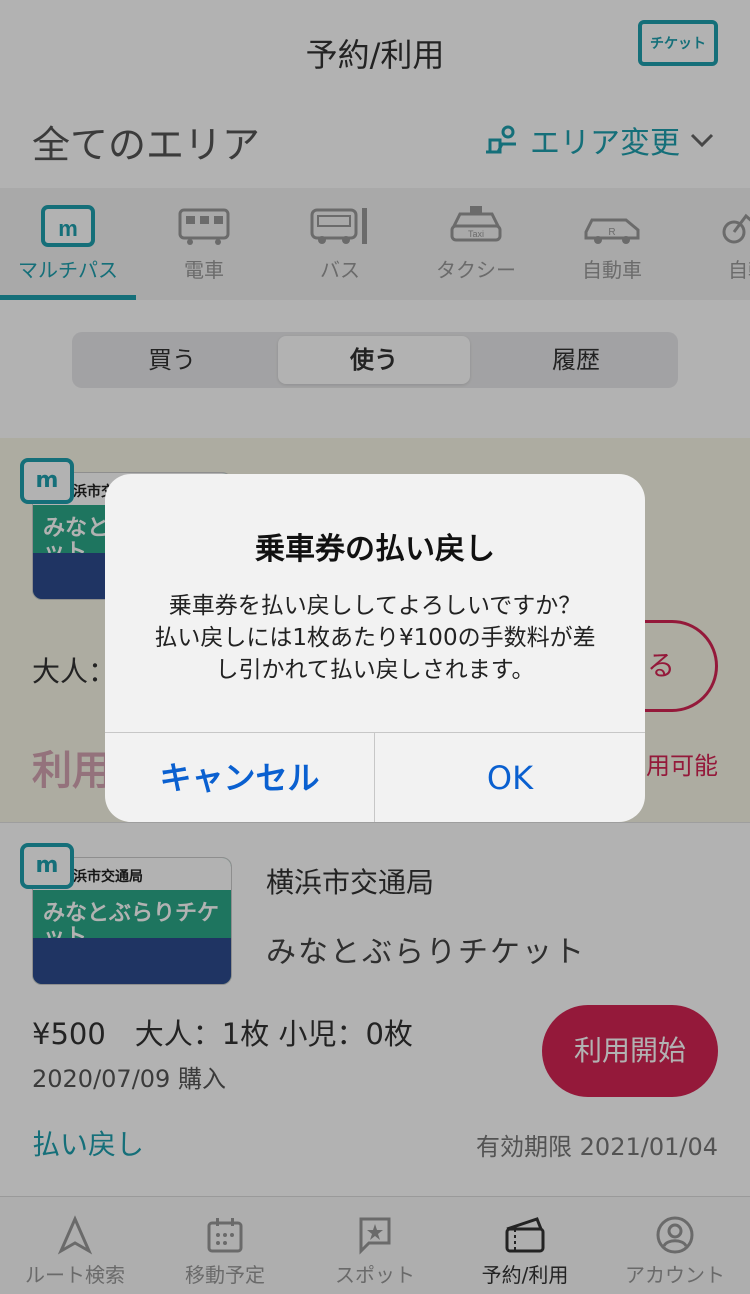 The width and height of the screenshot is (750, 1294). I want to click on dialog-message-line: 乗車券を払い戻ししてよろしいですか？, so click(375, 606).